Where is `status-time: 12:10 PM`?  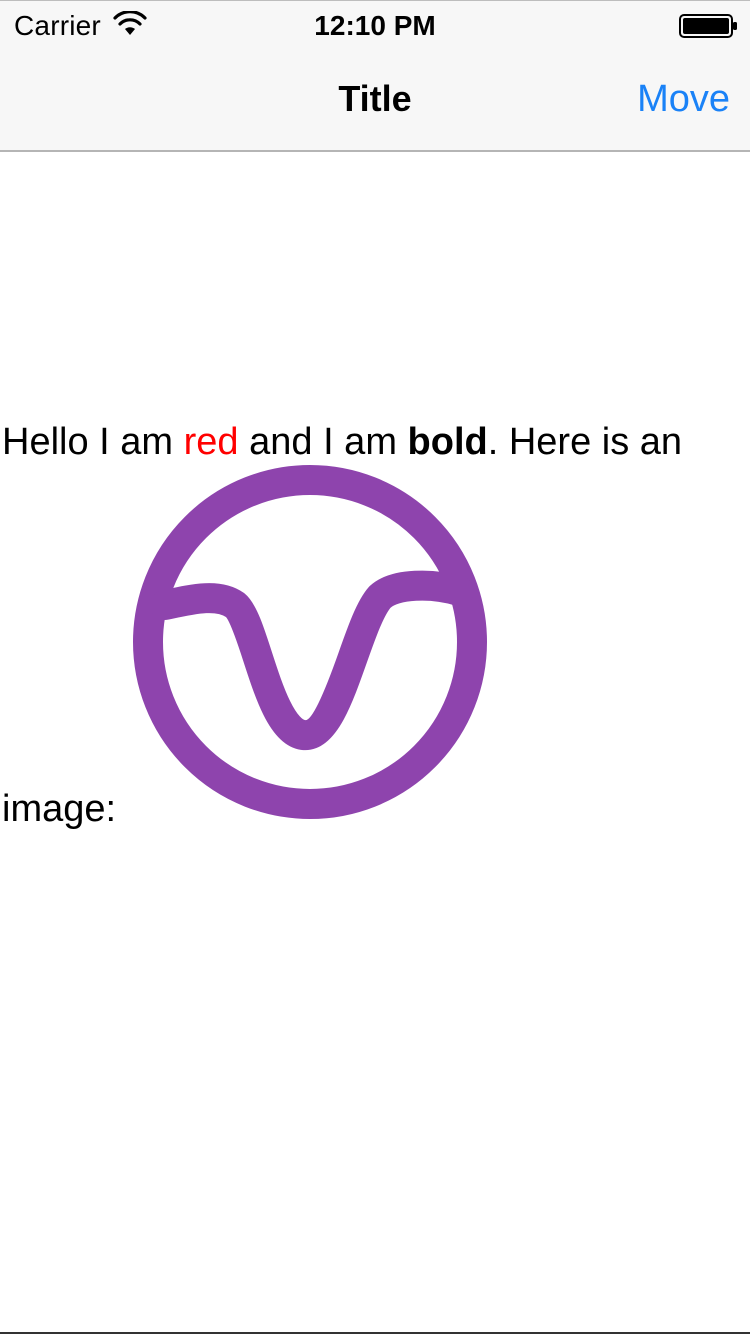 status-time: 12:10 PM is located at coordinates (375, 25).